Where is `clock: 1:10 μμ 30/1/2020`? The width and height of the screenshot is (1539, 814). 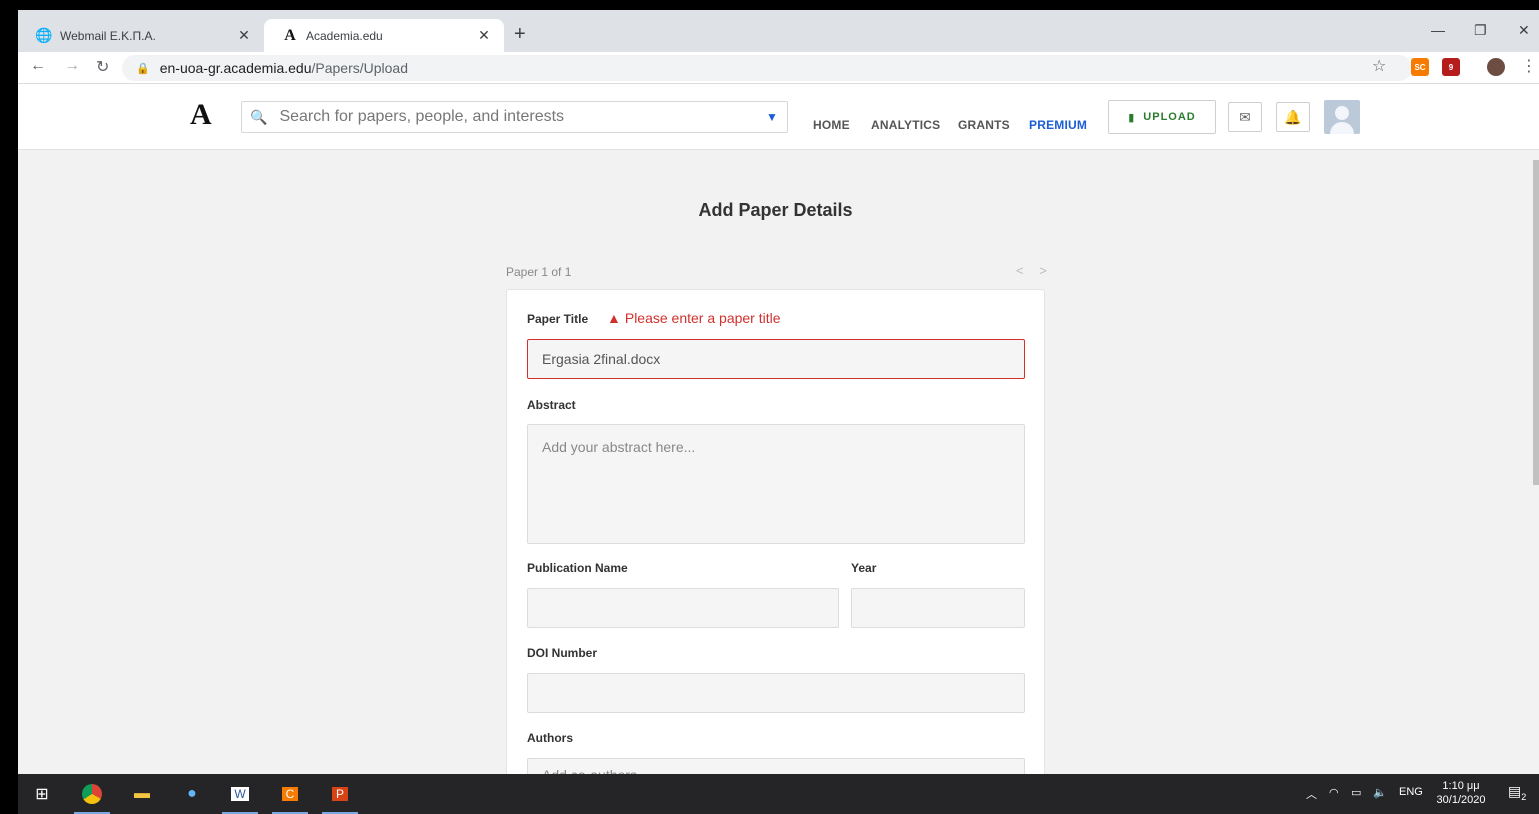
clock: 1:10 μμ 30/1/2020 is located at coordinates (1461, 793).